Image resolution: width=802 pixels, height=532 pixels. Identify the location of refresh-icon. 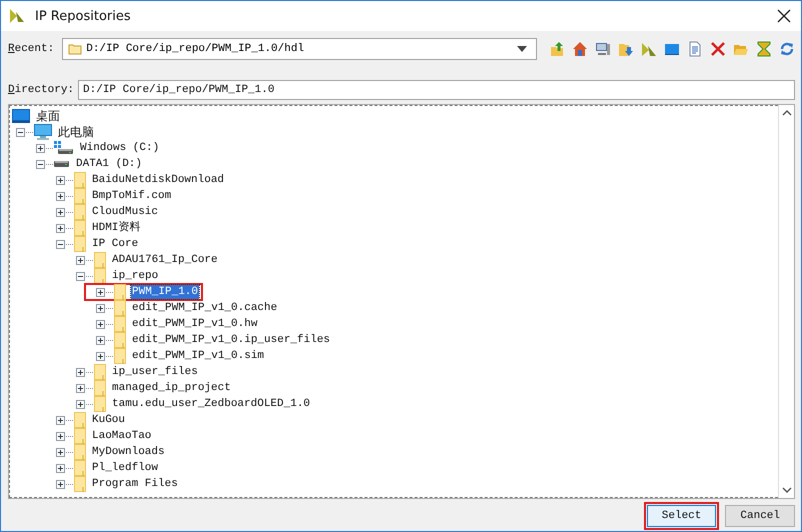
(787, 49).